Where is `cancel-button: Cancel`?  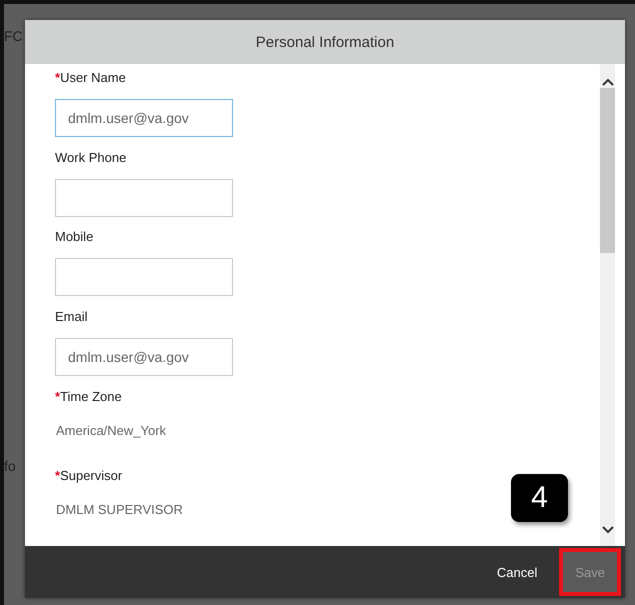
cancel-button: Cancel is located at coordinates (517, 572).